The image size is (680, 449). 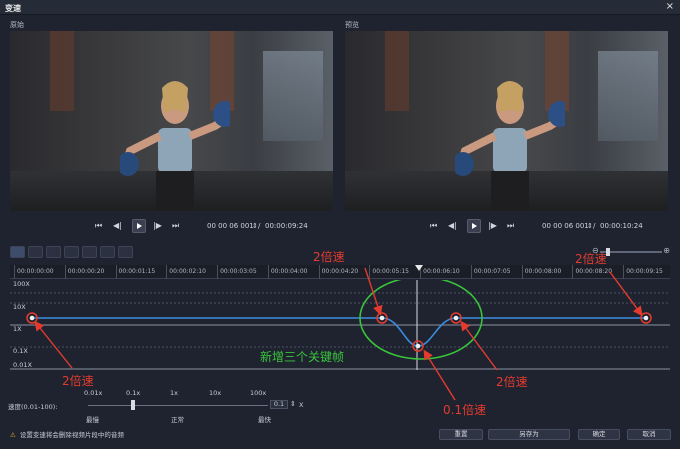 What do you see at coordinates (302, 357) in the screenshot?
I see `annotation-new-keyframes: 新增三个关键帧` at bounding box center [302, 357].